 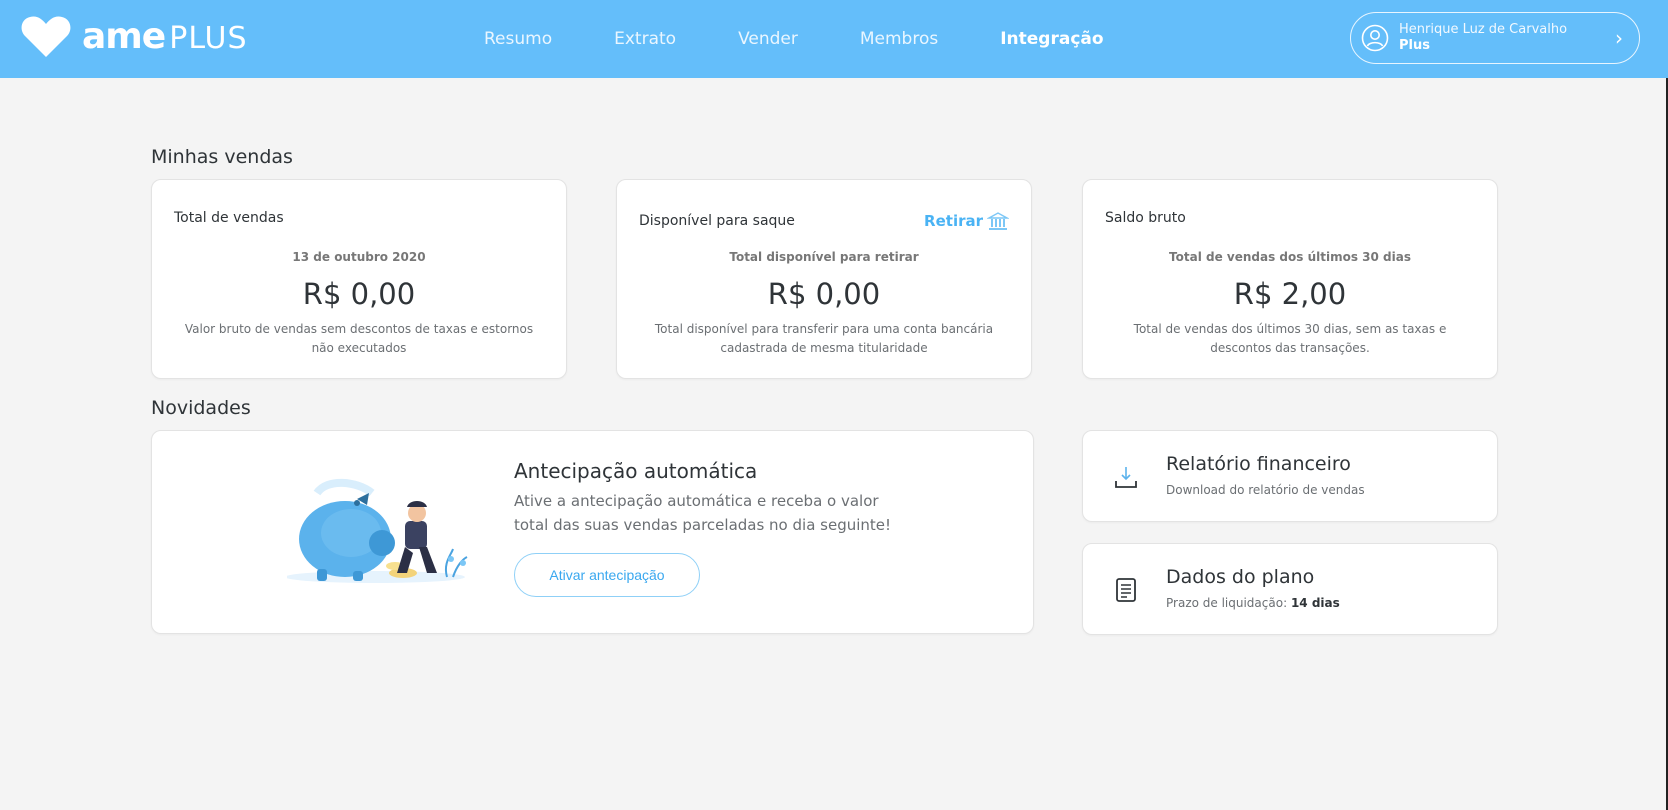 I want to click on ame-plus-logo: ame PLUS, so click(x=134, y=37).